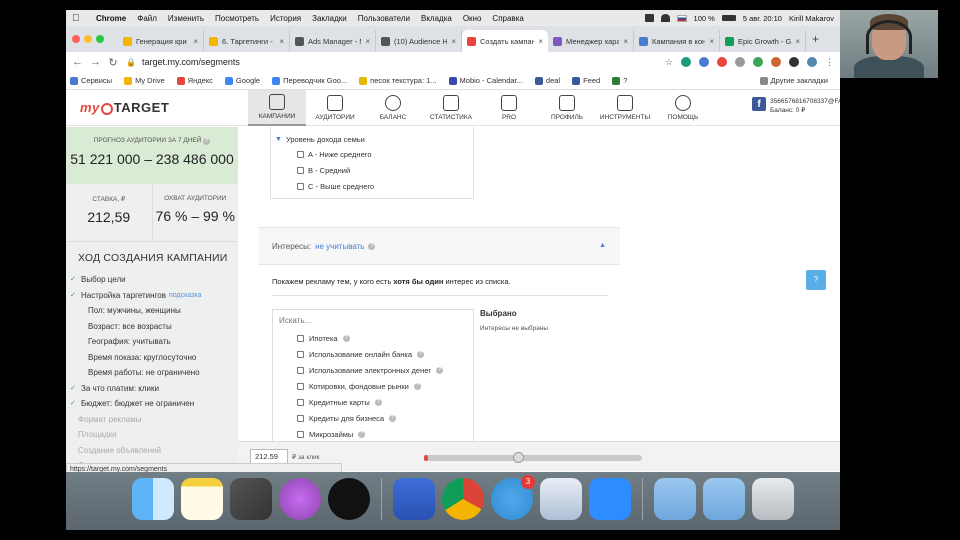 The width and height of the screenshot is (960, 540). Describe the element at coordinates (724, 499) in the screenshot. I see `documents-folder-icon` at that location.